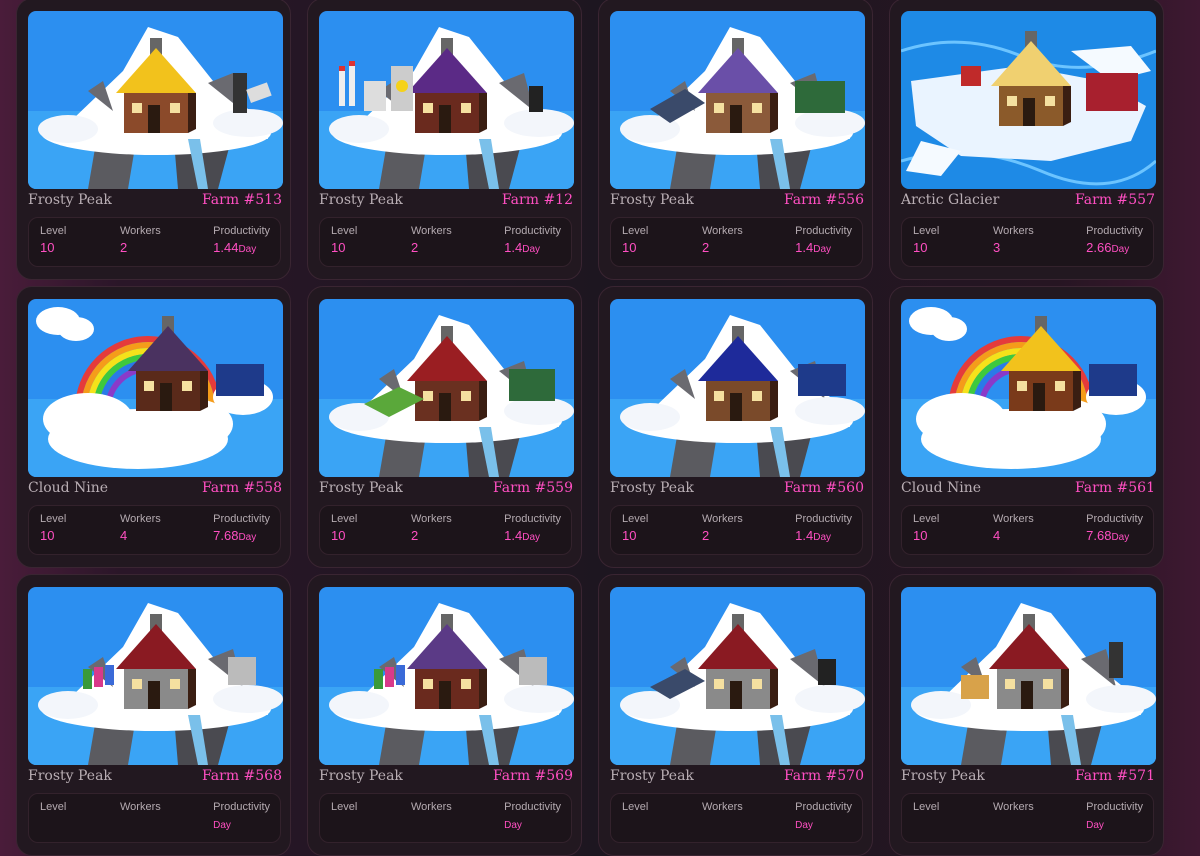  I want to click on farm-id: Farm #558, so click(242, 488).